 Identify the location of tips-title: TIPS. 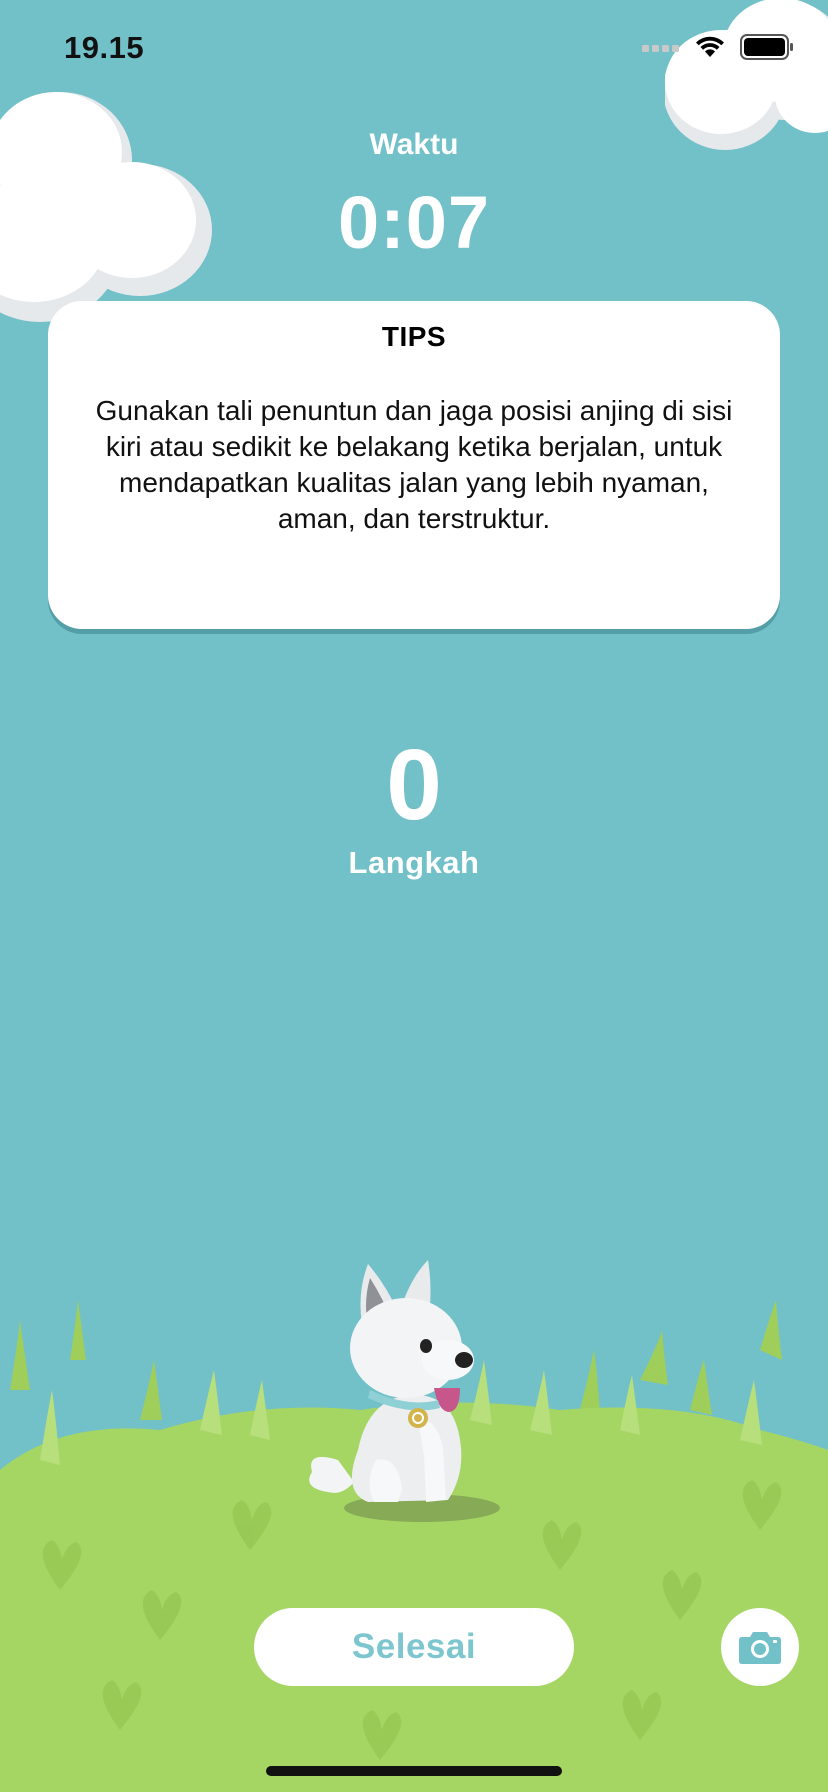
(414, 336).